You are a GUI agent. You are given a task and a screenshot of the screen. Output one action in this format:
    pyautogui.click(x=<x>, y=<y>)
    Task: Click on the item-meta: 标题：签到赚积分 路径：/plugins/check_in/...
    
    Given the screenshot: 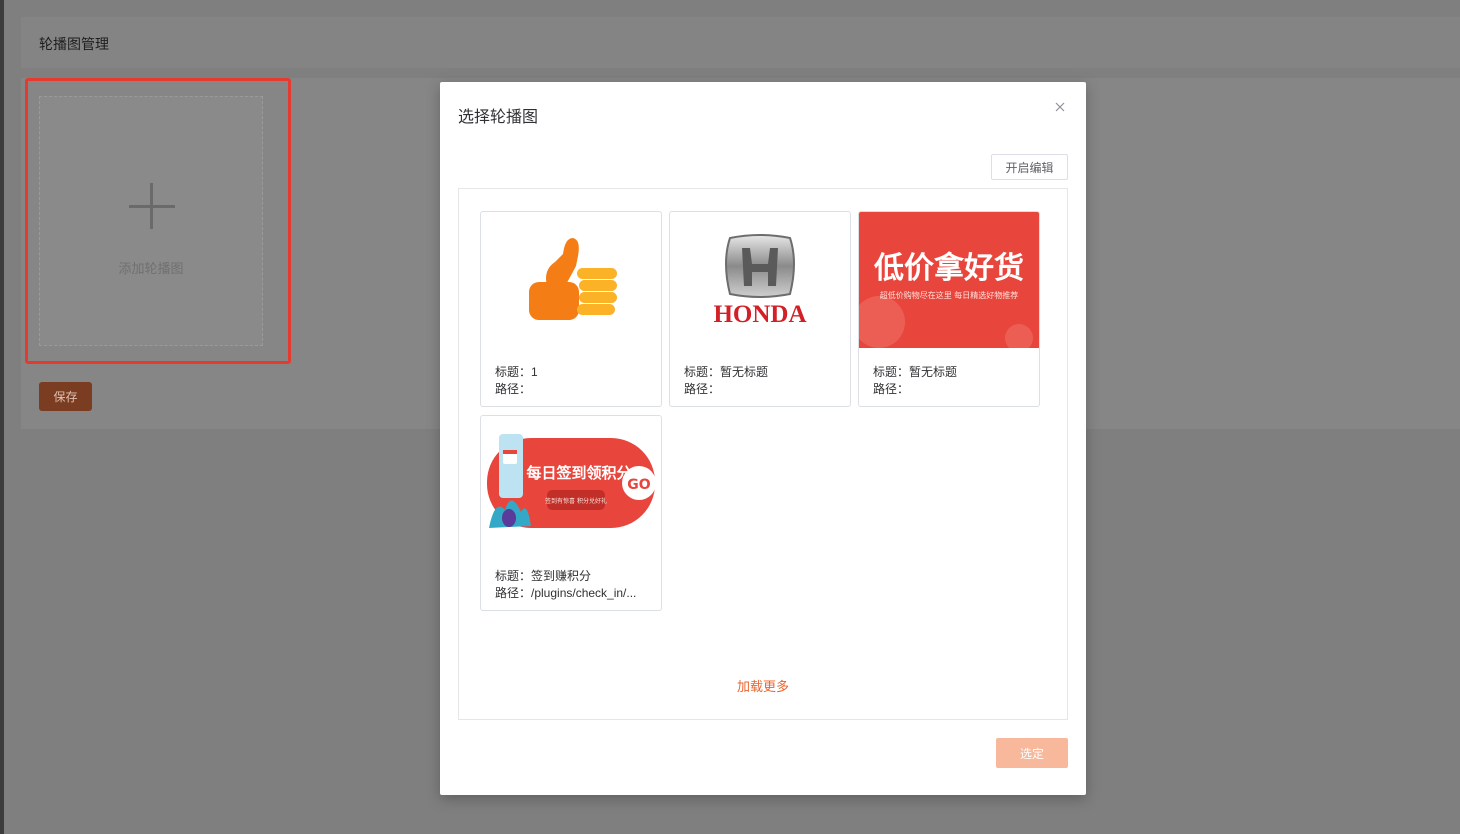 What is the action you would take?
    pyautogui.click(x=575, y=585)
    